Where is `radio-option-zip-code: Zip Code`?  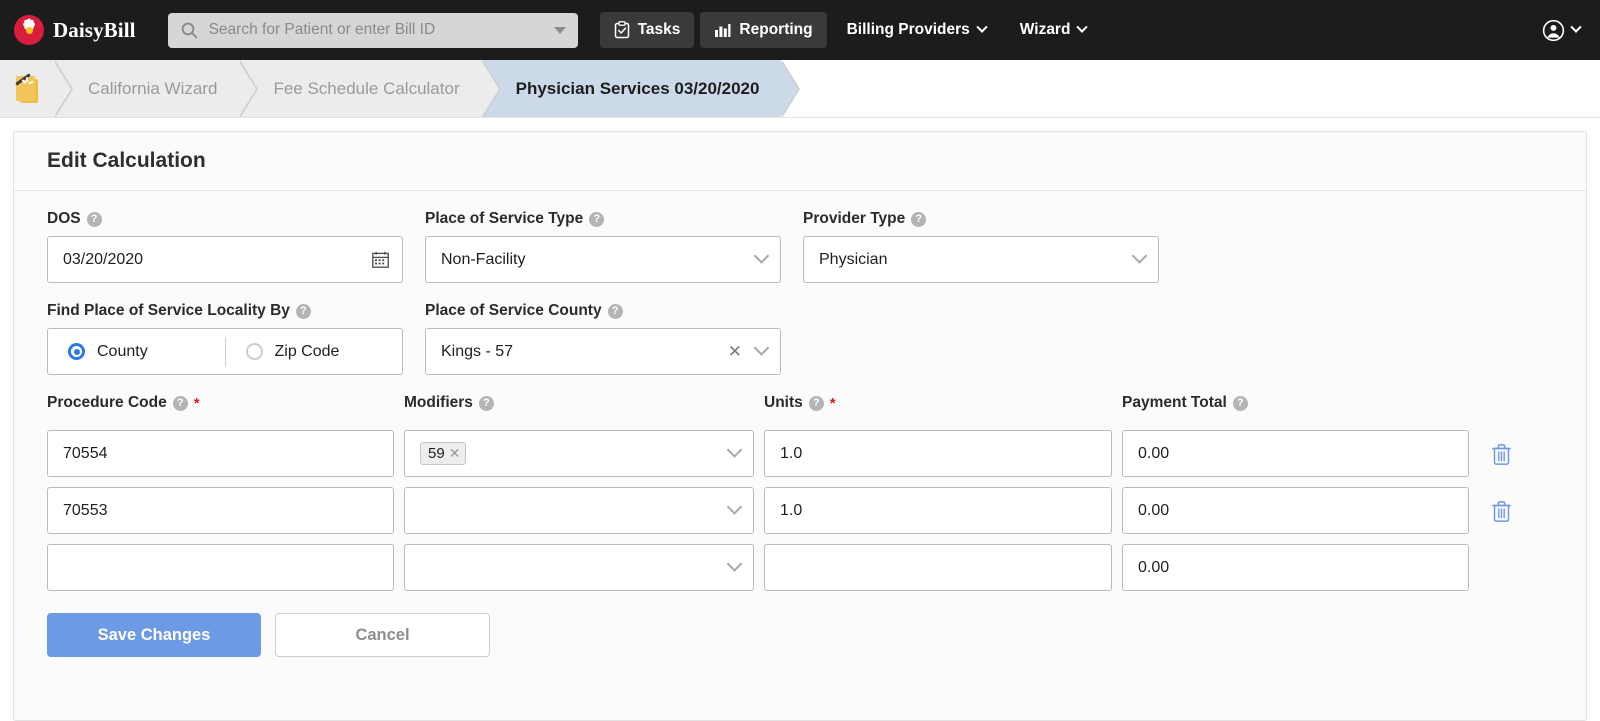
radio-option-zip-code: Zip Code is located at coordinates (314, 352).